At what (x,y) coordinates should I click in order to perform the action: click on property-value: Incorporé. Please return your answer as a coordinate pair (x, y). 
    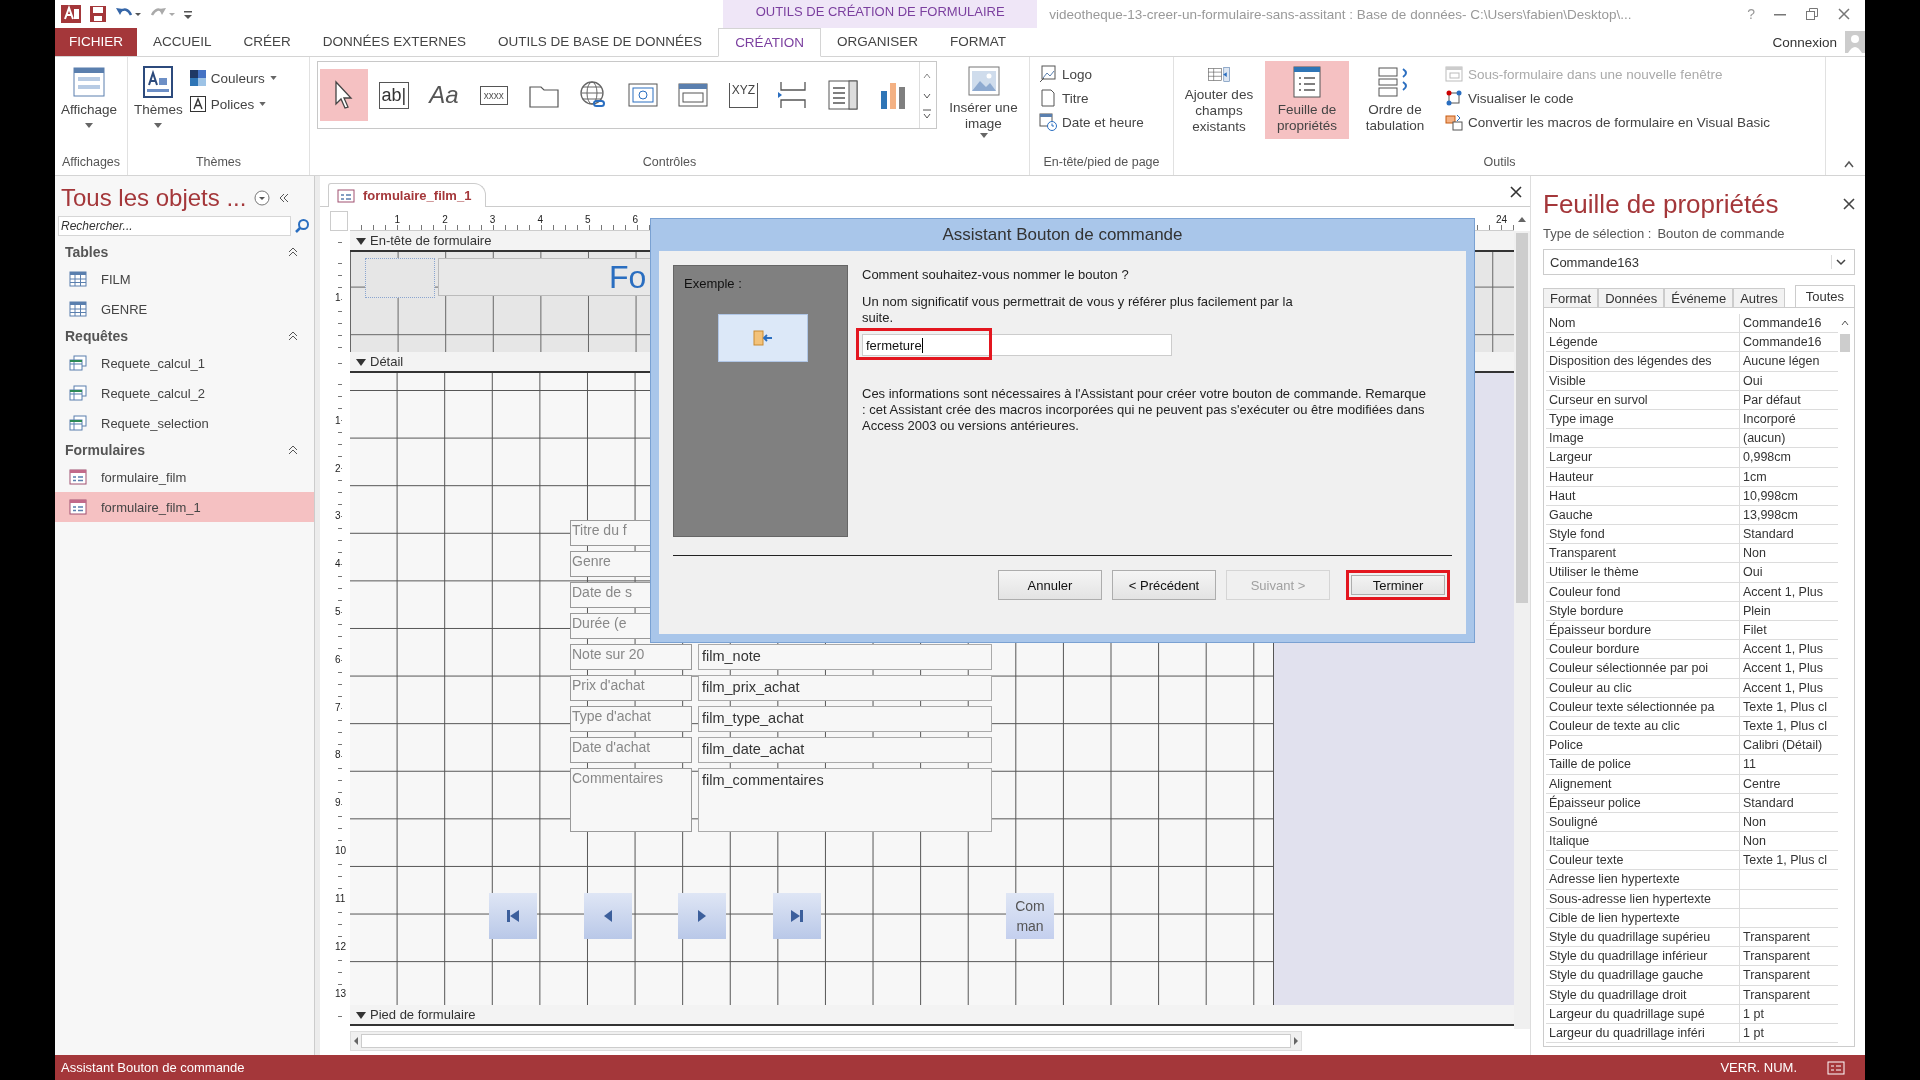
    Looking at the image, I should click on (1789, 419).